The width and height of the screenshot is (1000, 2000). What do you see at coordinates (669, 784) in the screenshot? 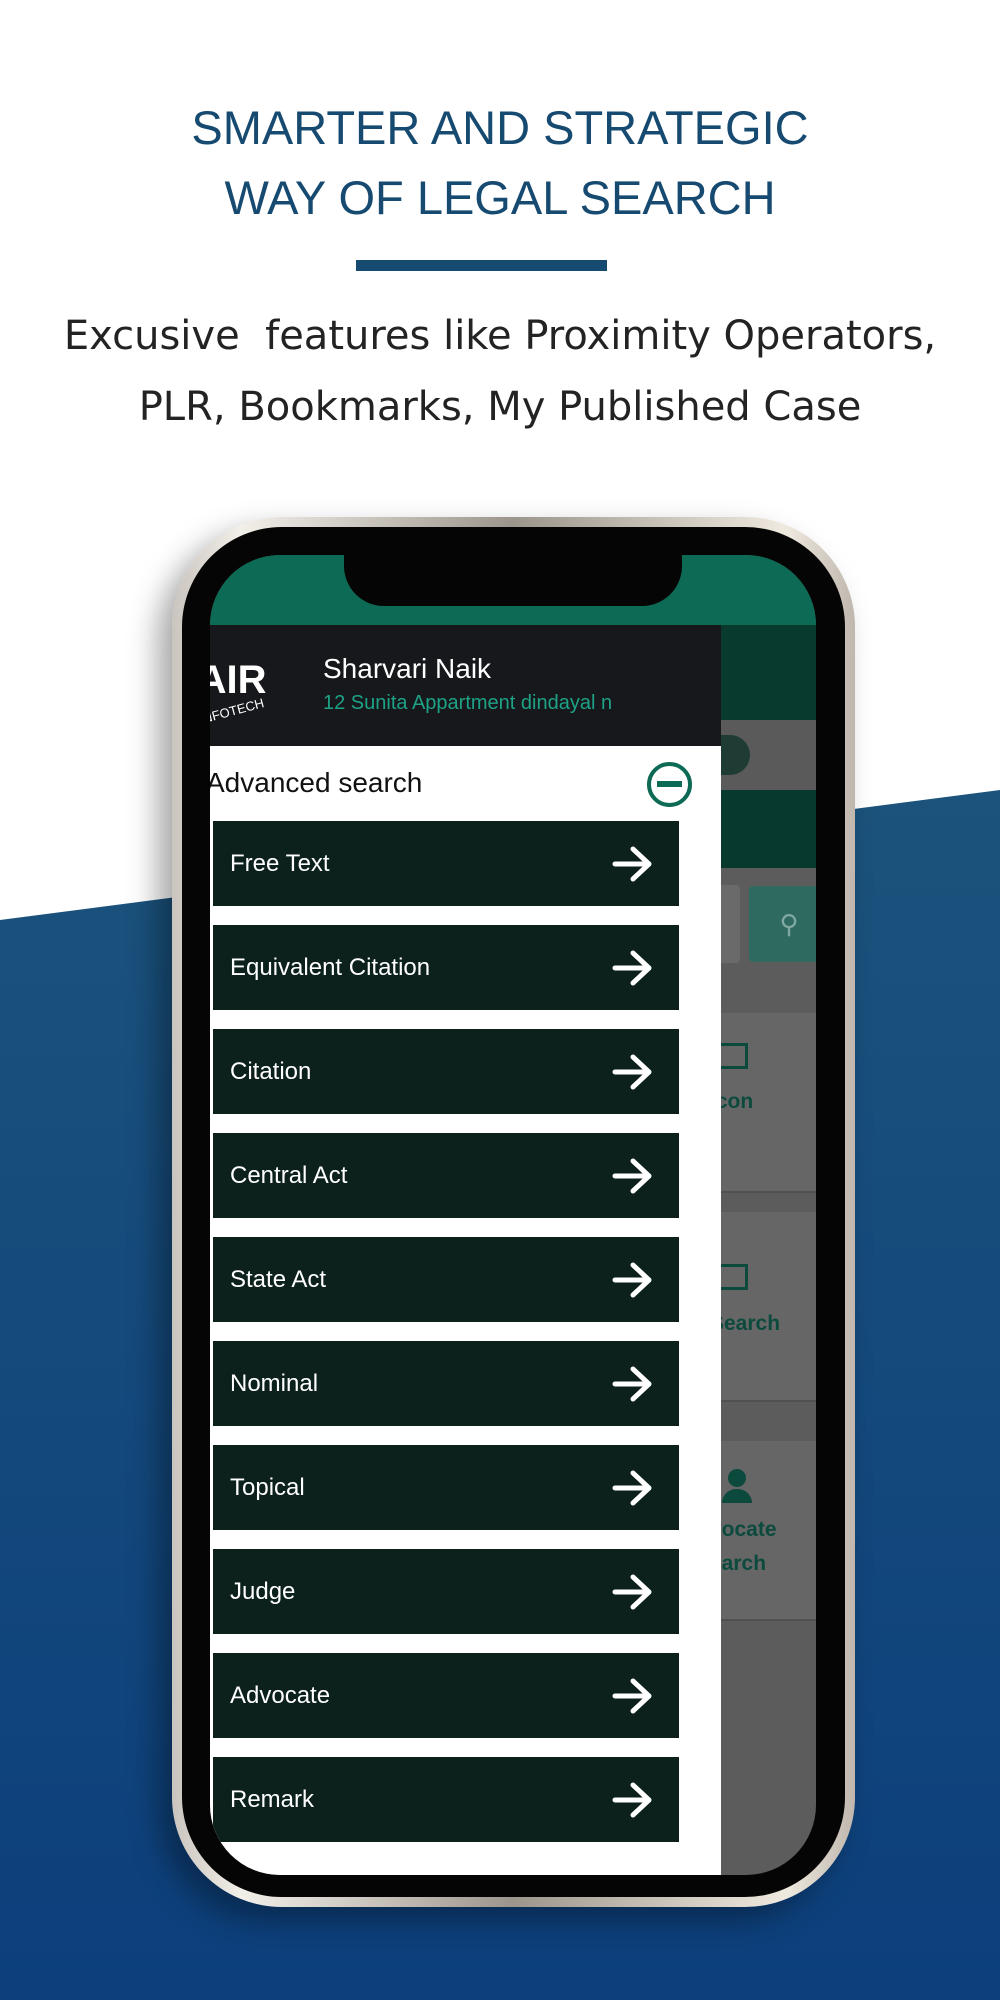
I see `minus-circle-icon` at bounding box center [669, 784].